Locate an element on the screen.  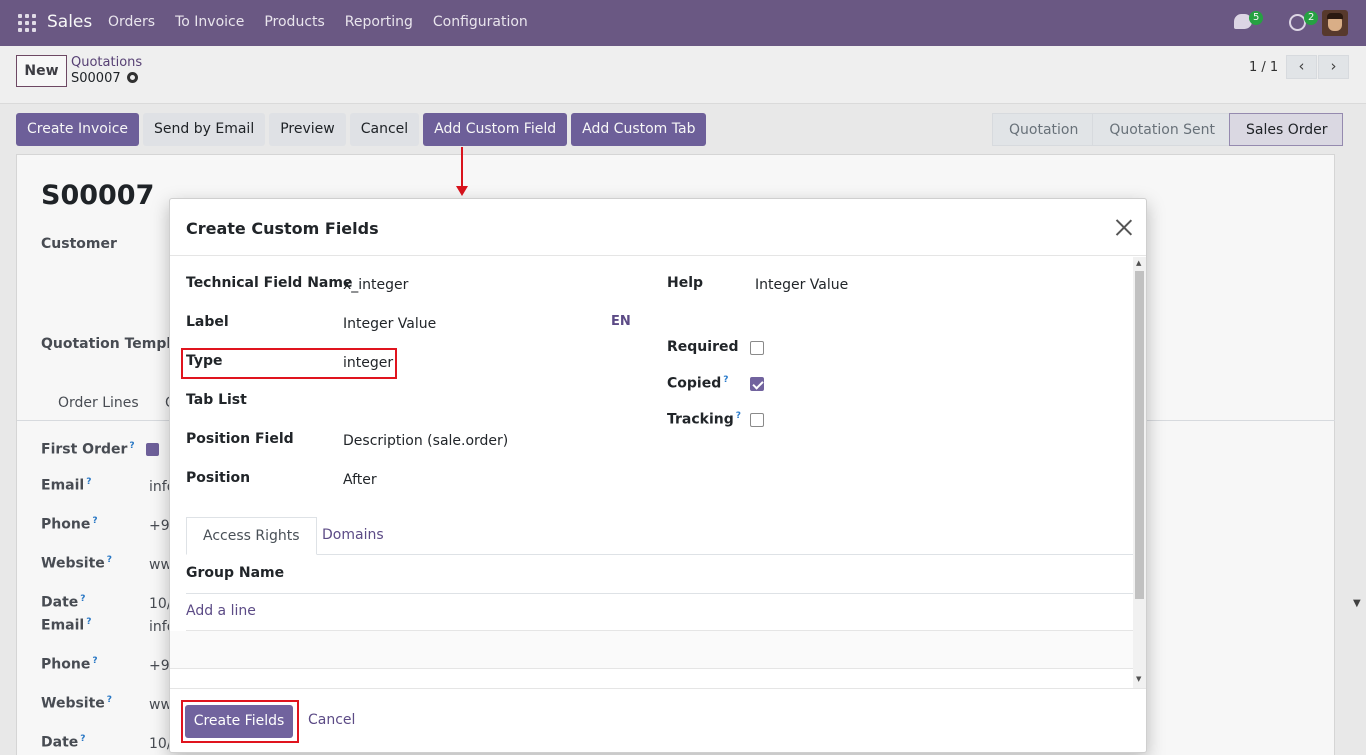
scroll-down-icon: ▼ is located at coordinates (1138, 679).